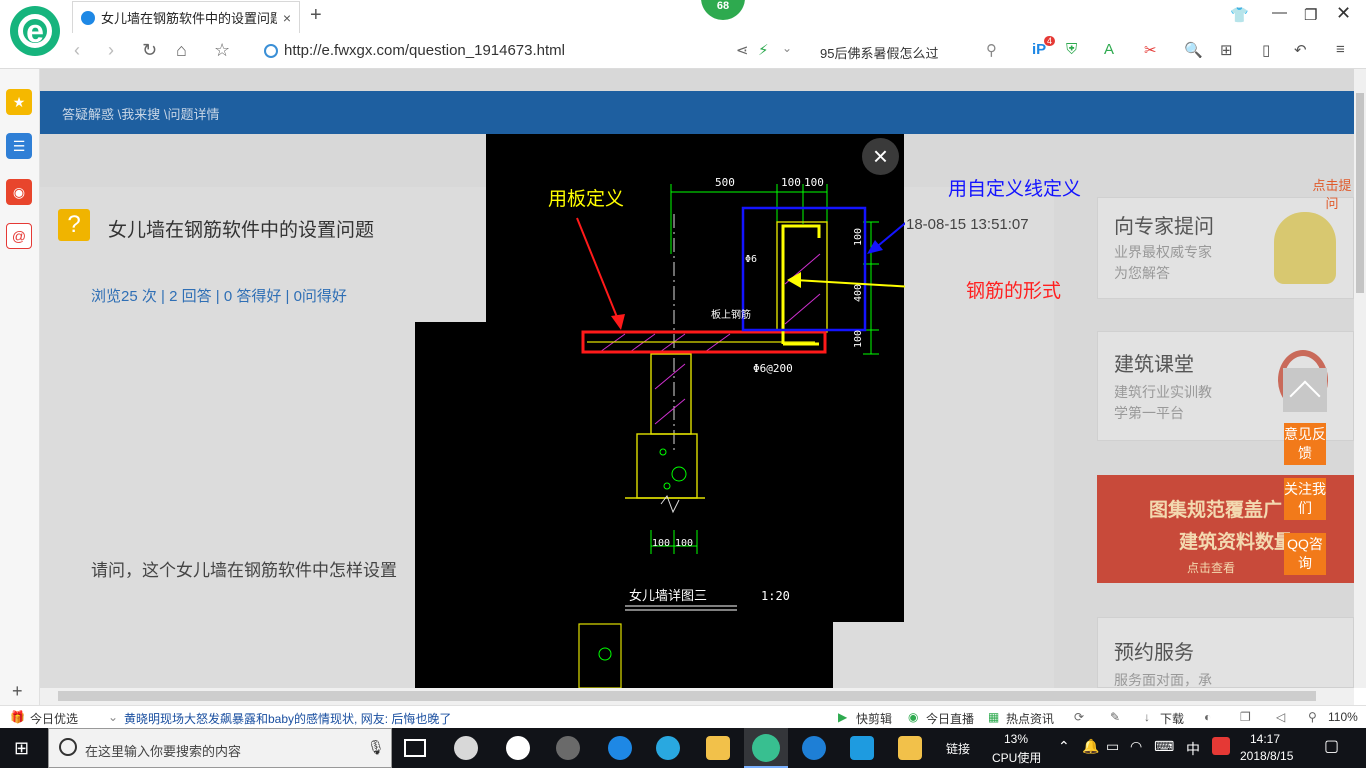 The height and width of the screenshot is (768, 1366). What do you see at coordinates (149, 50) in the screenshot?
I see `refresh-icon: ↻` at bounding box center [149, 50].